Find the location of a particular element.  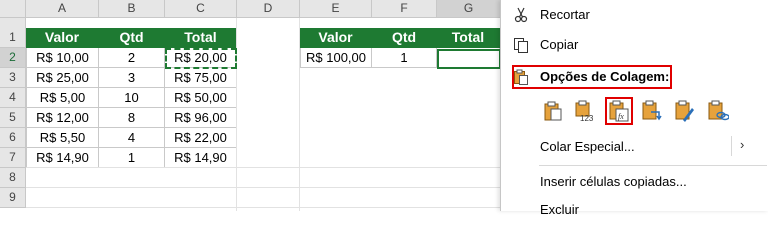

scissors-icon is located at coordinates (521, 15).